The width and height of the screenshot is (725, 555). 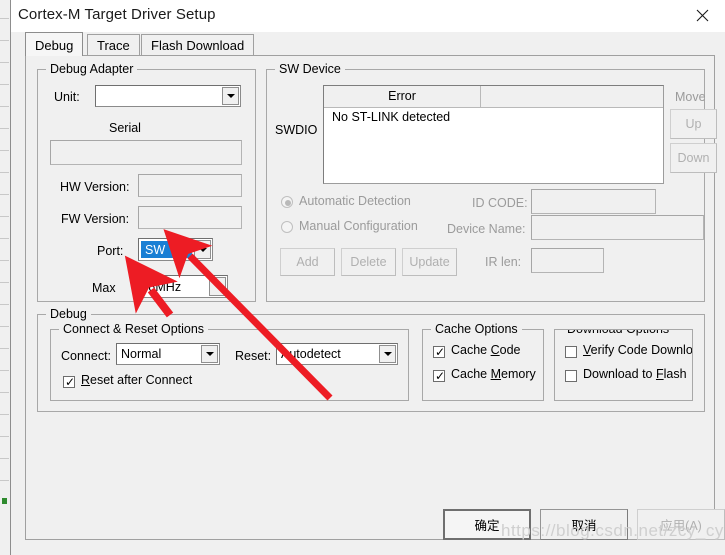 What do you see at coordinates (67, 97) in the screenshot?
I see `unit-label: Unit:` at bounding box center [67, 97].